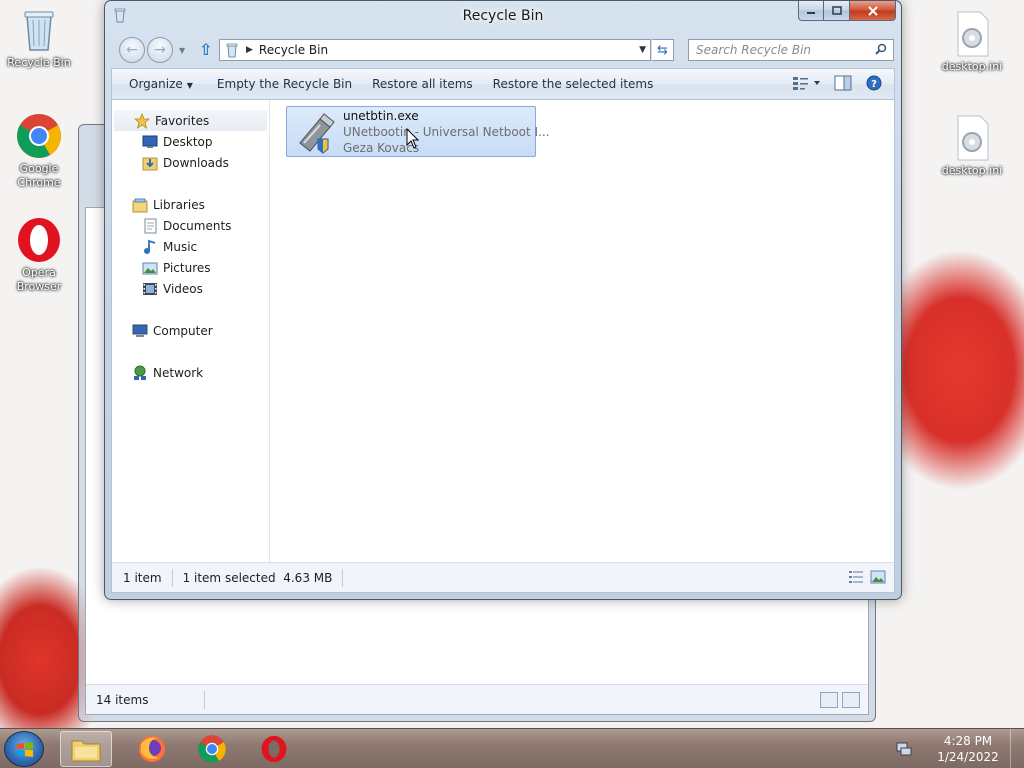 Image resolution: width=1024 pixels, height=768 pixels. I want to click on clock: 4:28 PM 1/24/2022, so click(968, 749).